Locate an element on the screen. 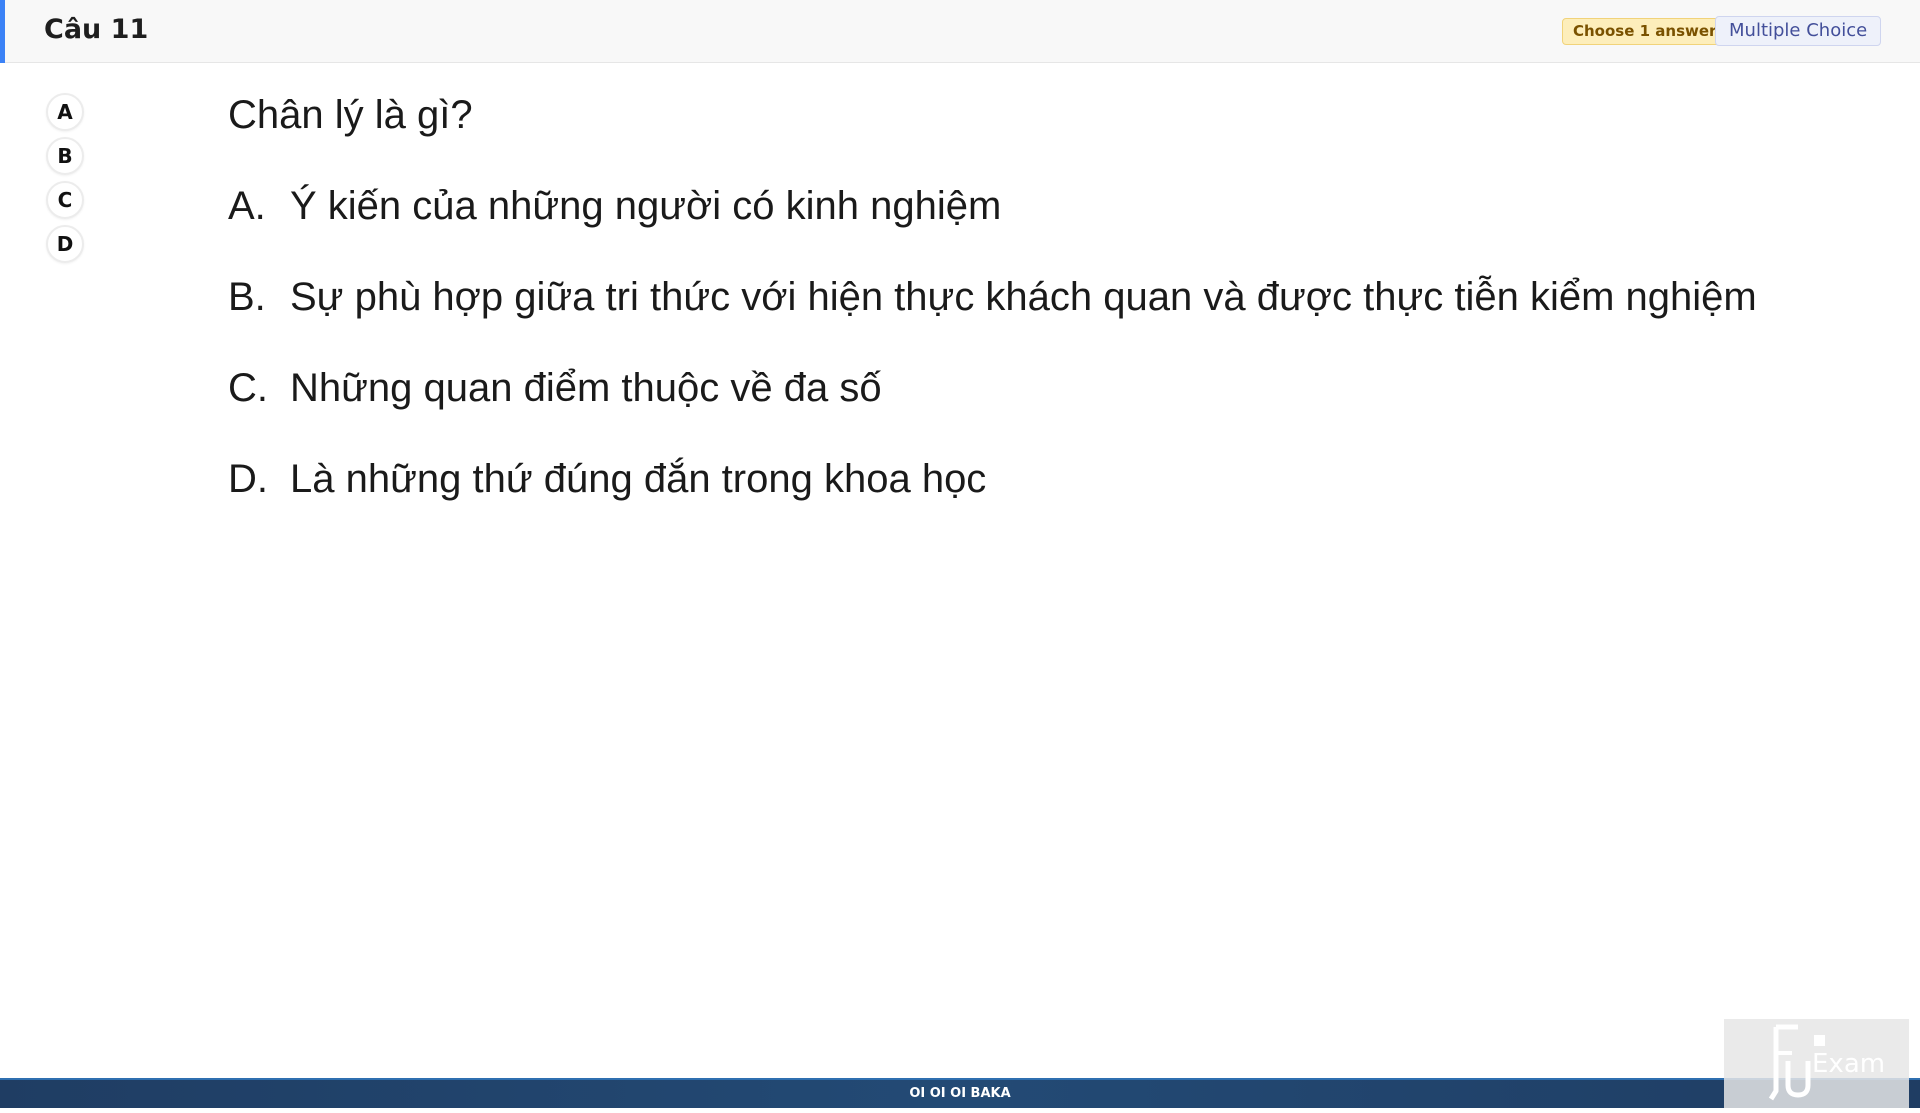 Image resolution: width=1920 pixels, height=1113 pixels. answer-a-letter: A. is located at coordinates (247, 206).